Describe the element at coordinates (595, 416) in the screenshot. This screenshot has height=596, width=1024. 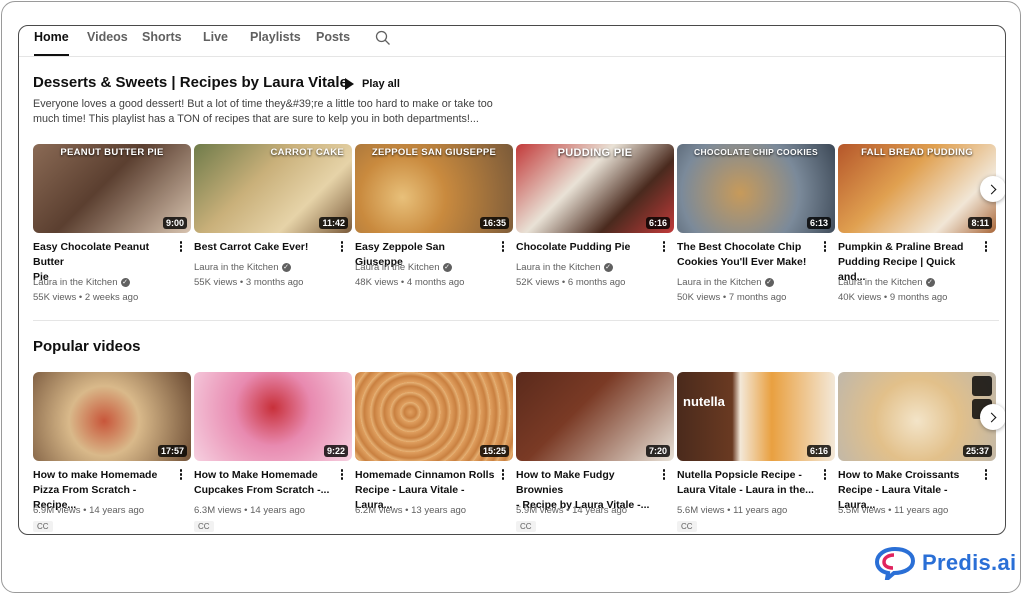
I see `video-thumbnail: 7:20` at that location.